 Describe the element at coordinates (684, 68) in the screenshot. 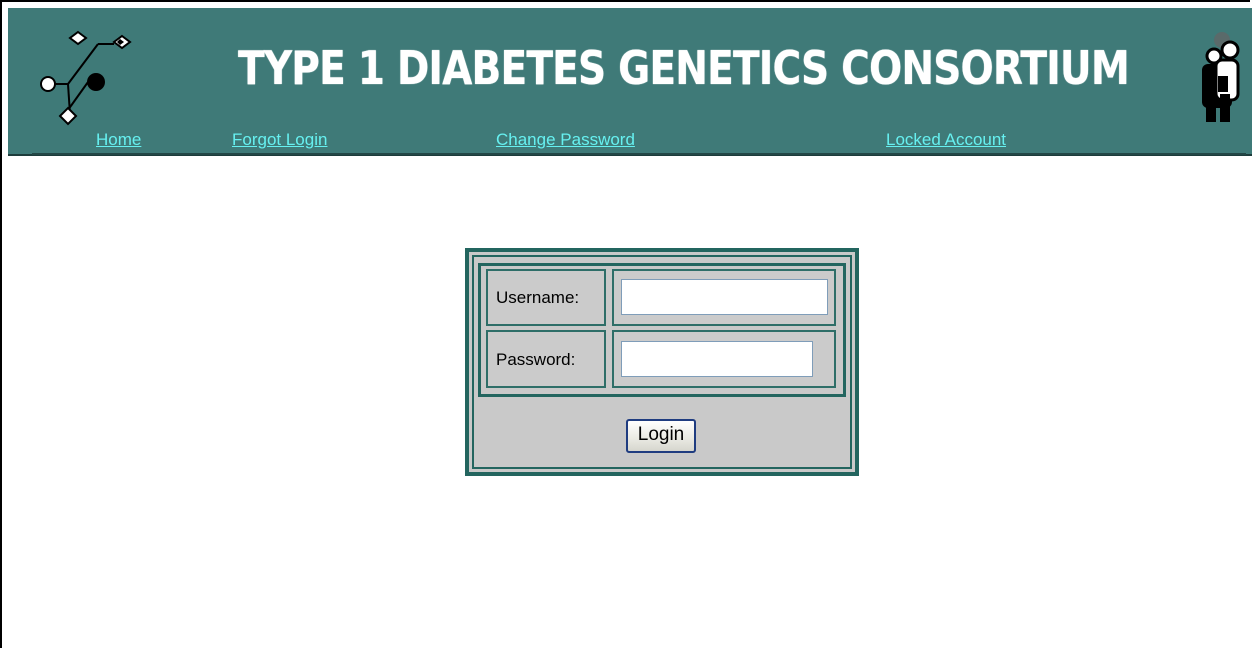

I see `site-title: TYPE 1 DIABETES GENETICS CONSORTIUM` at that location.